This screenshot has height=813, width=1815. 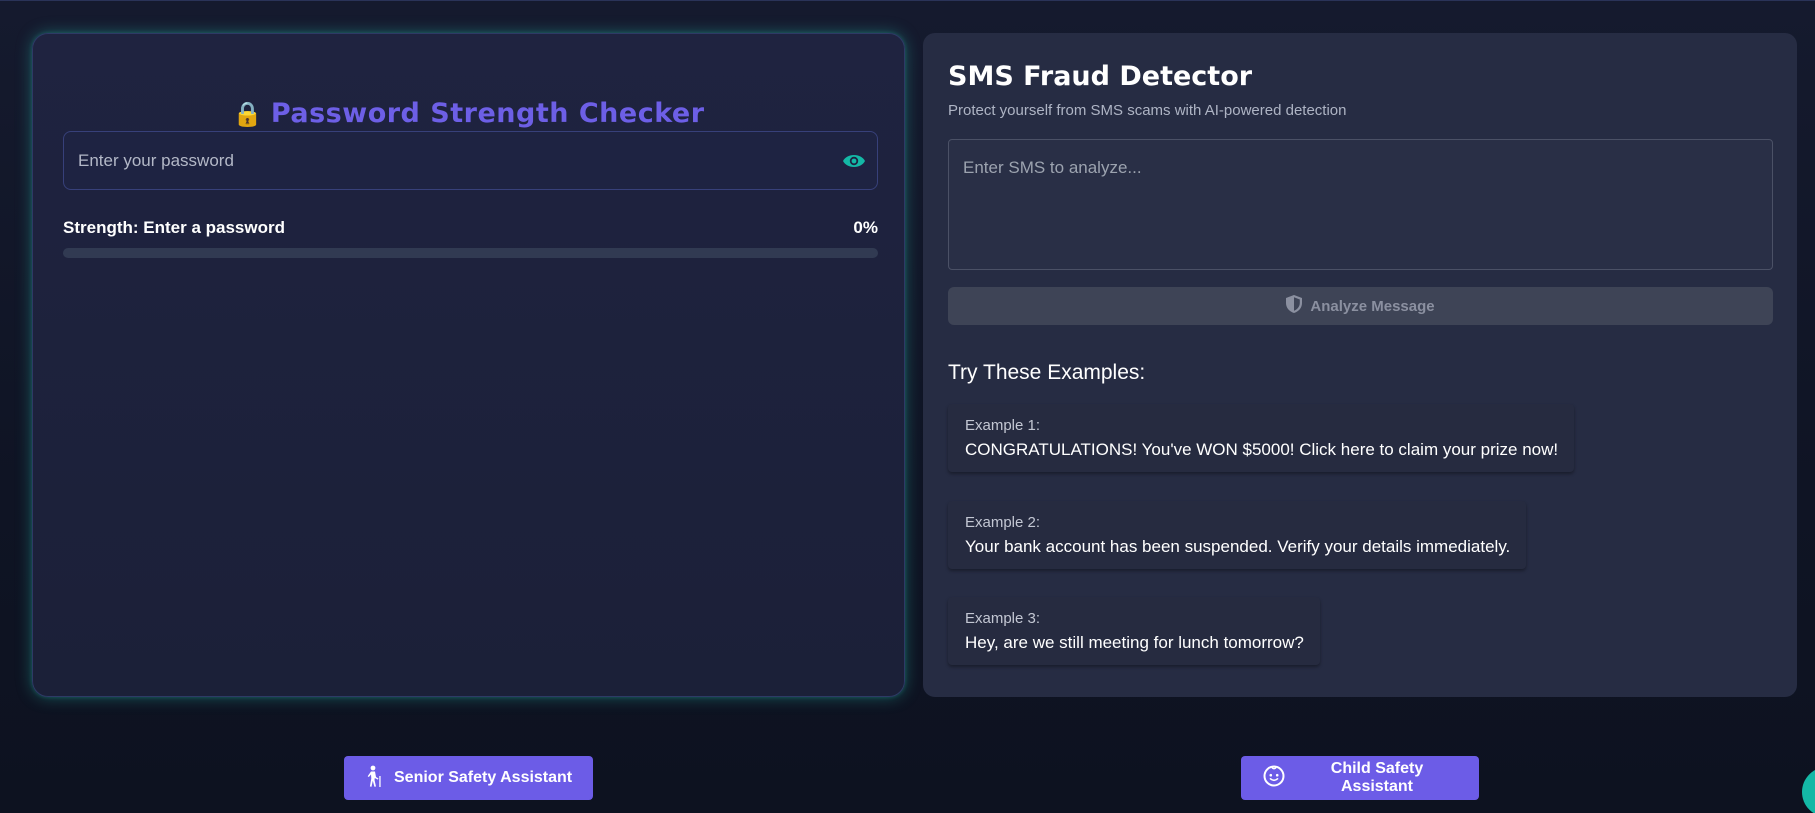 I want to click on senior-safety-assistant-button: Senior Safety Assistant, so click(x=468, y=778).